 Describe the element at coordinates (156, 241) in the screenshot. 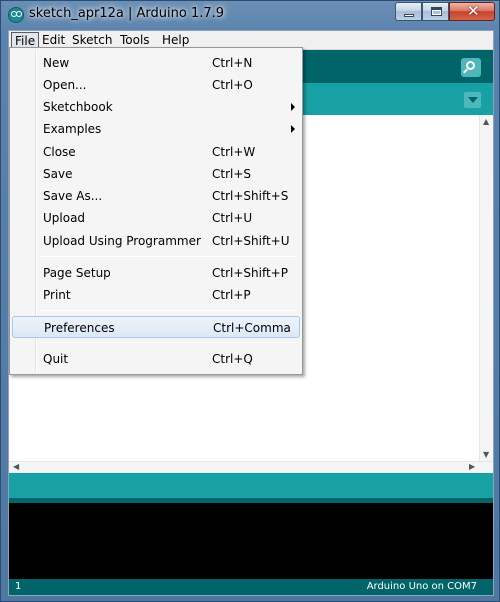

I see `file-menu-upload-using-programmer: Upload Using Programmer Ctrl+Shift+U` at that location.